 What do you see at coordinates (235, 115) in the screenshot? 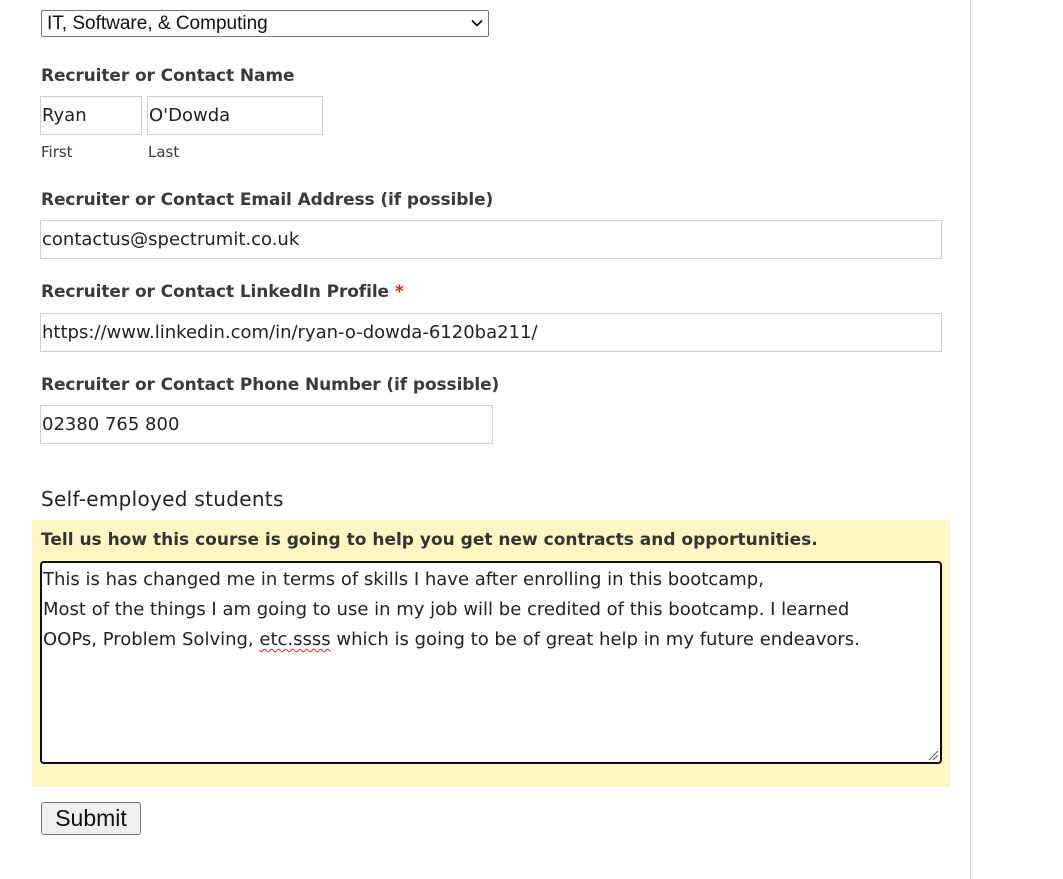
I see `last-name-input: O'Dowda` at bounding box center [235, 115].